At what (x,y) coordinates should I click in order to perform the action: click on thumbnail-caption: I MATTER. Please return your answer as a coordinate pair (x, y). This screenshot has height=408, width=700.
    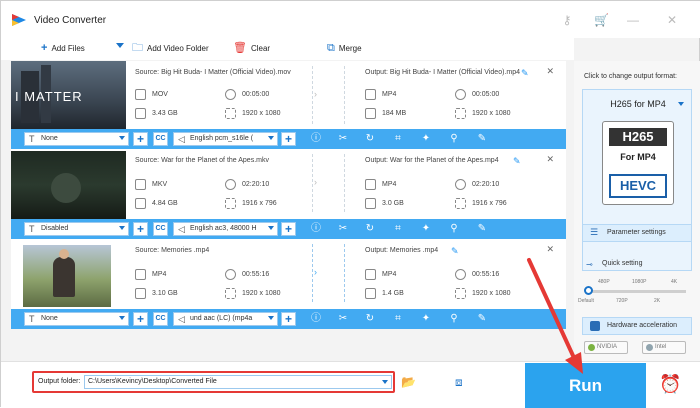
    Looking at the image, I should click on (49, 96).